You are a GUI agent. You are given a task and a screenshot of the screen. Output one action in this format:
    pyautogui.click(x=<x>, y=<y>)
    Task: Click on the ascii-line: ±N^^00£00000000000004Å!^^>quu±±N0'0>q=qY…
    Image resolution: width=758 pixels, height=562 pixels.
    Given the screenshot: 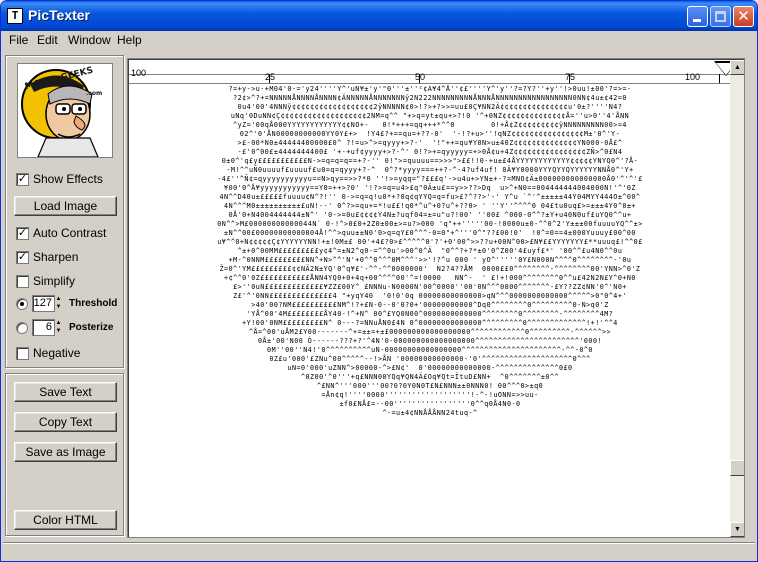 What is the action you would take?
    pyautogui.click(x=430, y=233)
    